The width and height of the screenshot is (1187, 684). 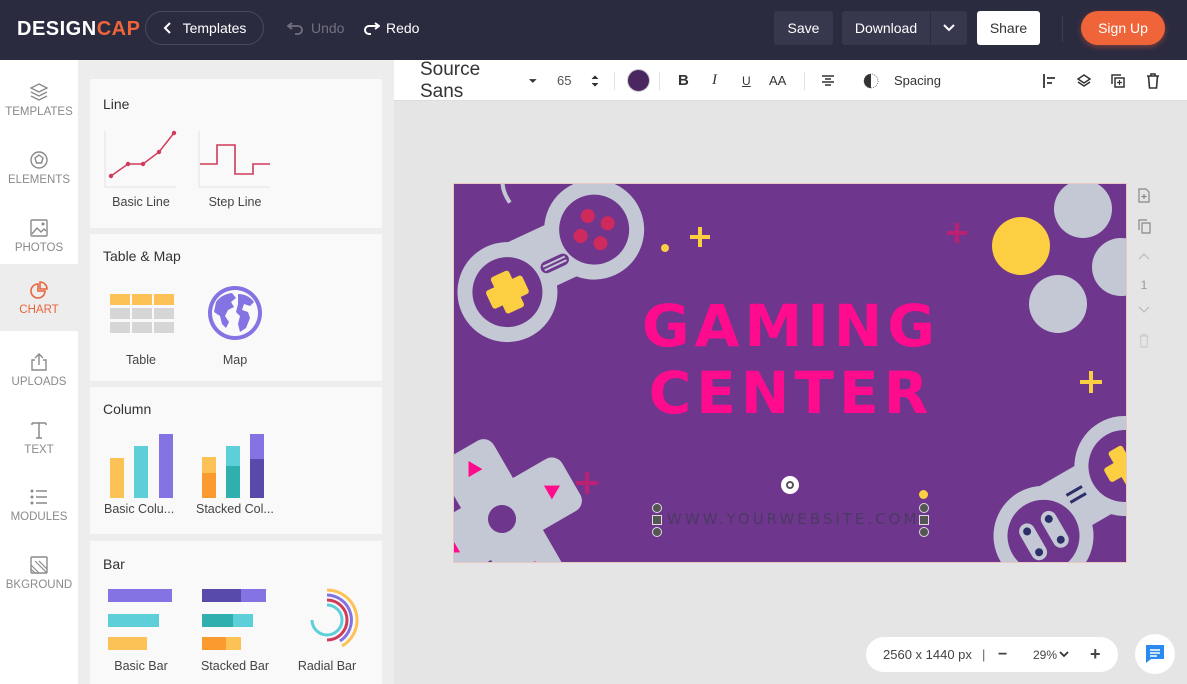 I want to click on back-to-templates-button: Templates, so click(x=204, y=28).